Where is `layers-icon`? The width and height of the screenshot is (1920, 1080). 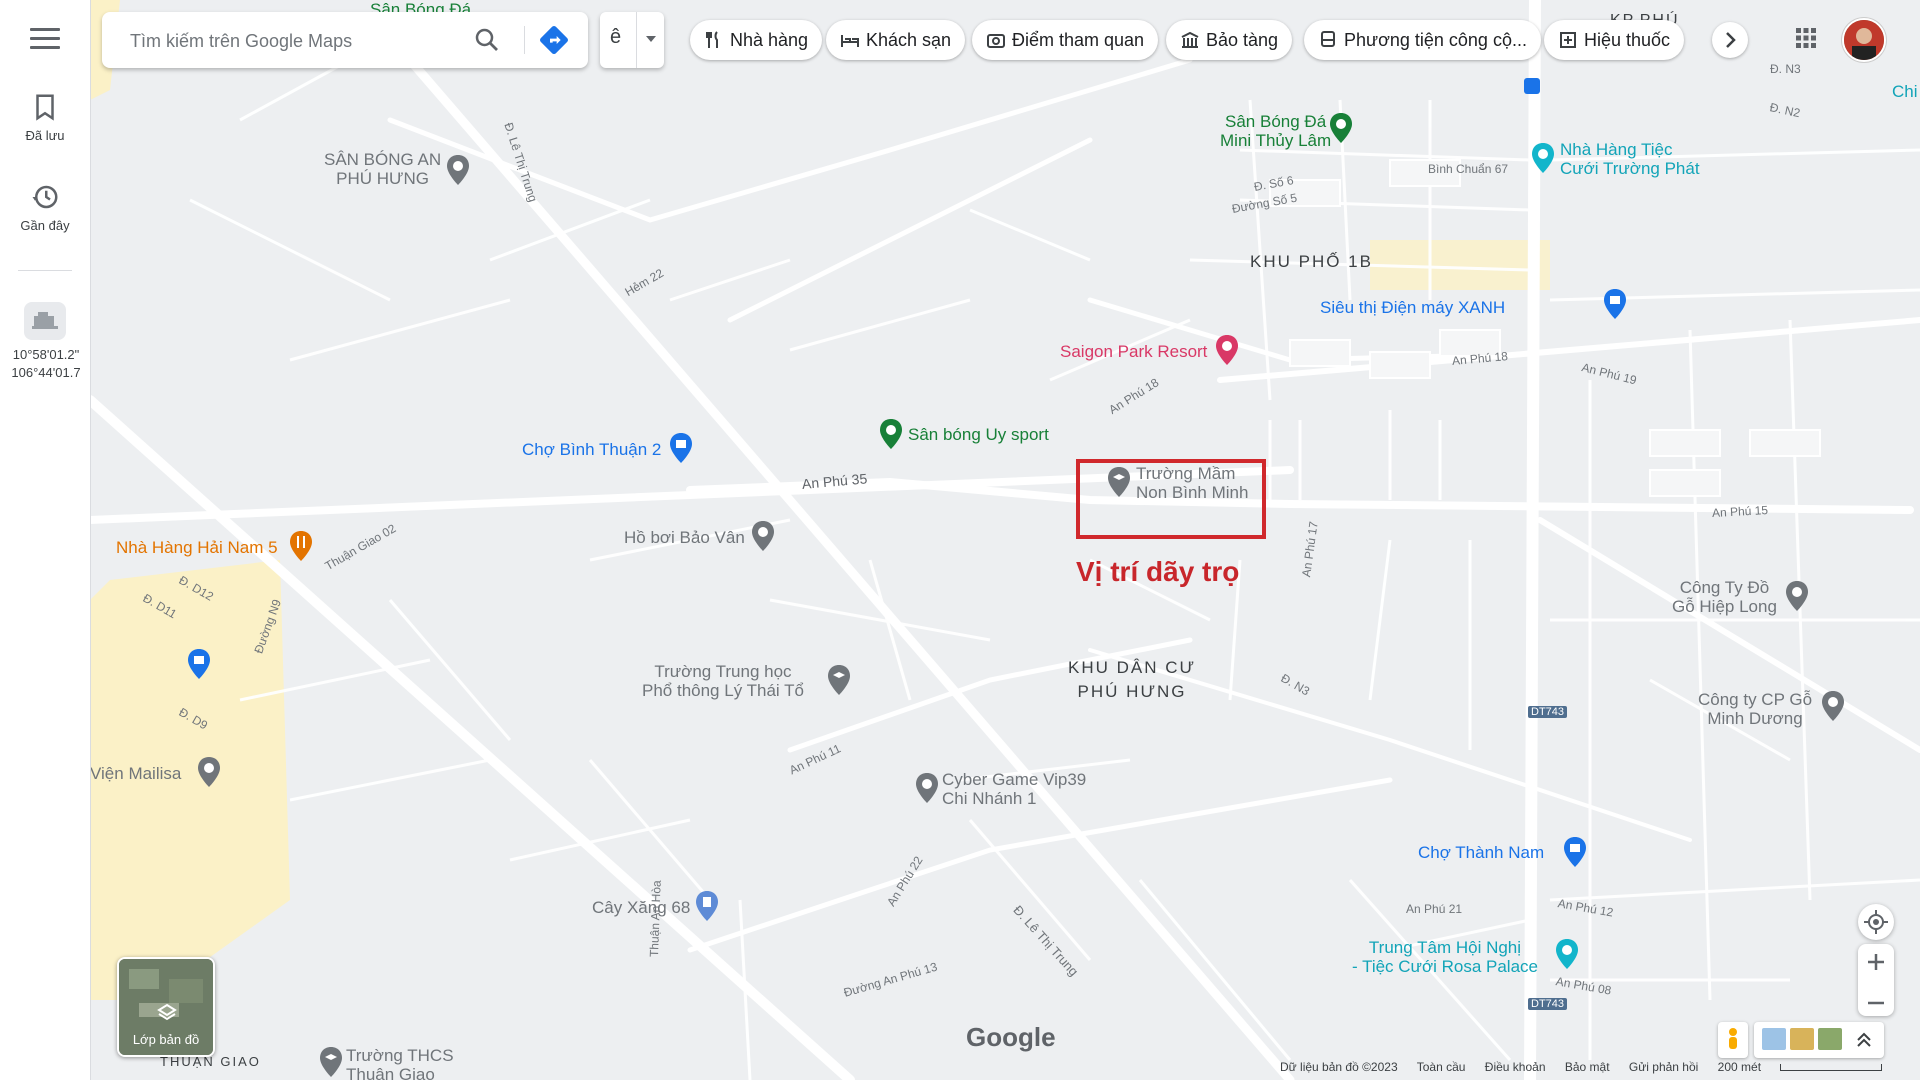
layers-icon is located at coordinates (167, 1012).